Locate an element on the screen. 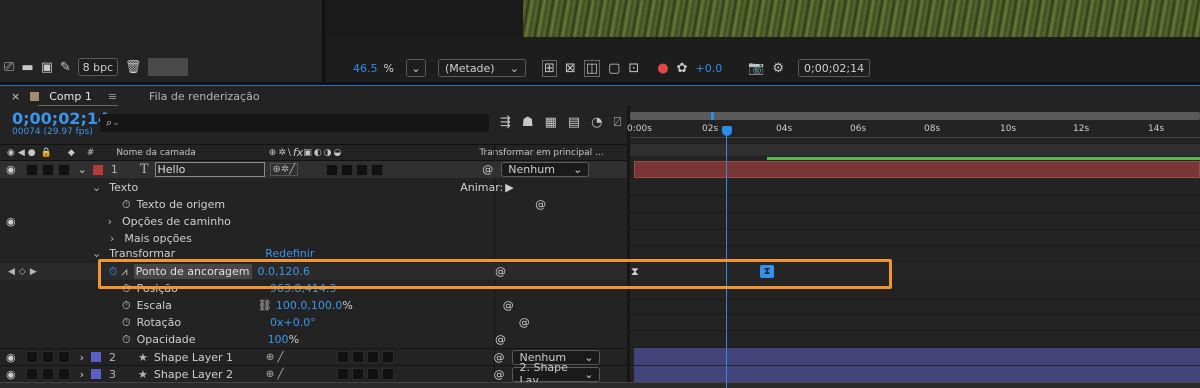 This screenshot has width=1200, height=388. path-options-row: ◉ › Opções de caminho is located at coordinates (313, 221).